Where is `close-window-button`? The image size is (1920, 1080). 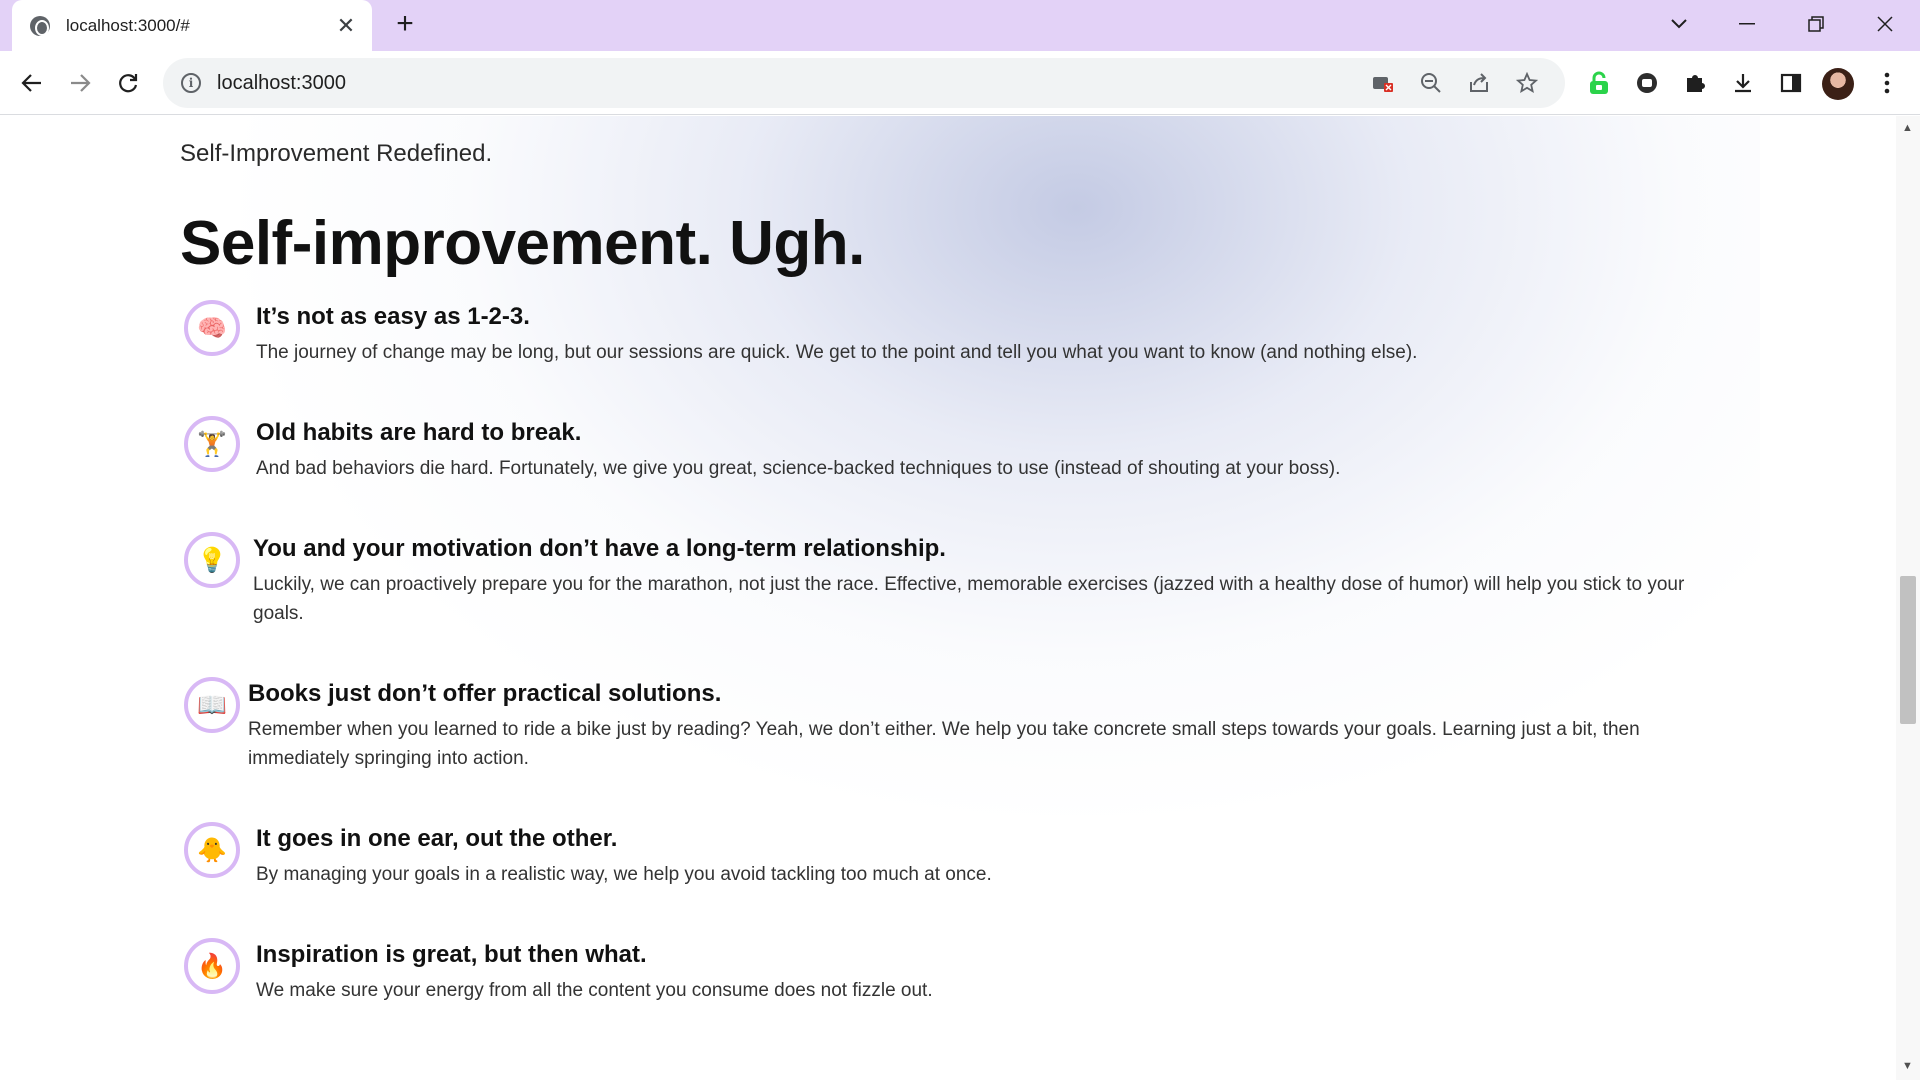 close-window-button is located at coordinates (1885, 24).